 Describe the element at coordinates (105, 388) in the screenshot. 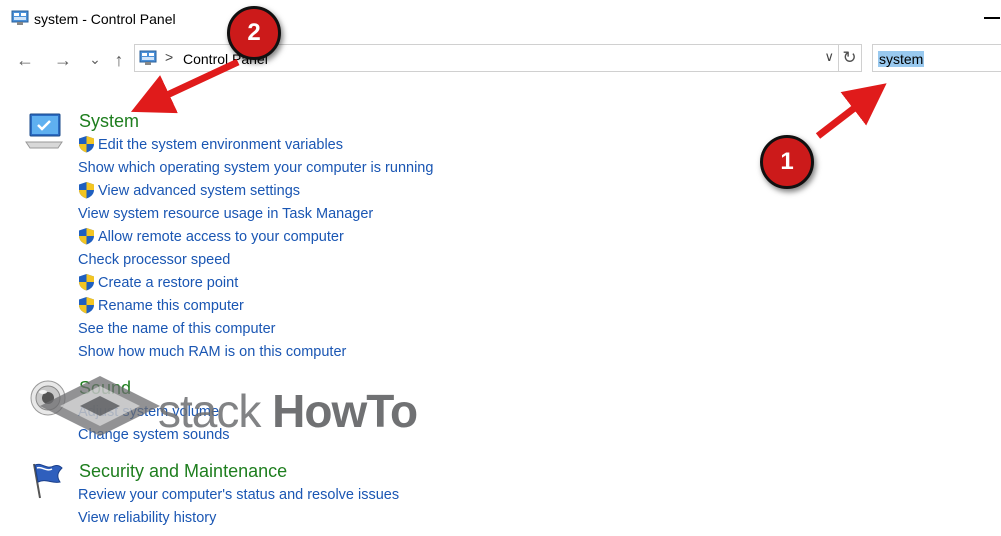

I see `category-sound: Sound` at that location.